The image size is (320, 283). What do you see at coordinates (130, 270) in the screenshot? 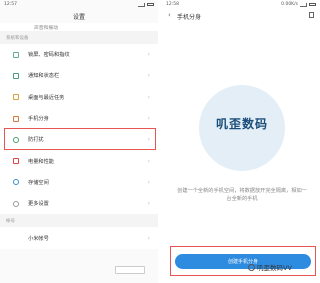
I see `account-value-box` at bounding box center [130, 270].